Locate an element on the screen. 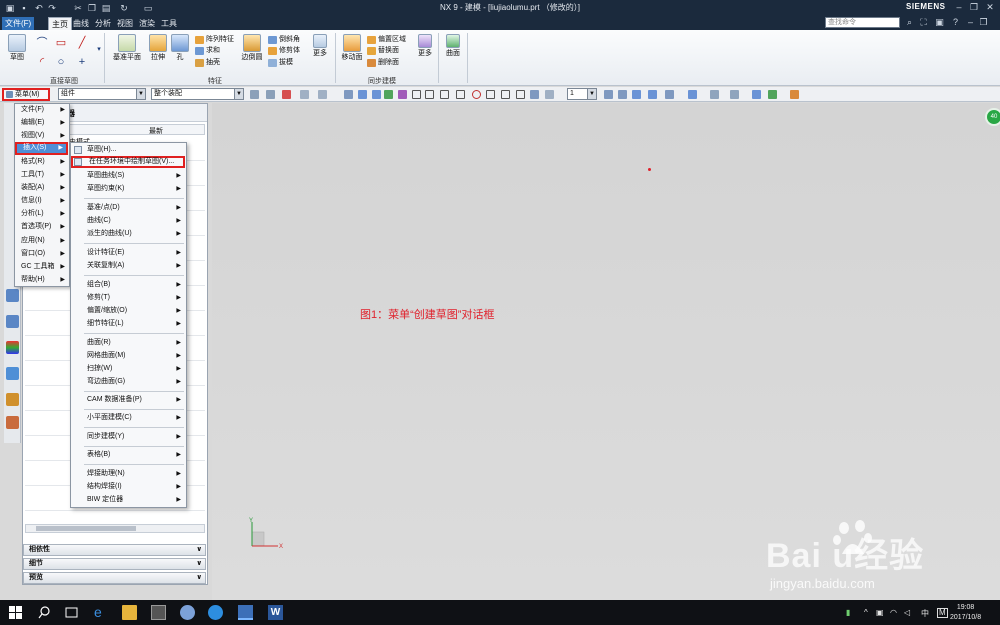 The image size is (1000, 625). ime-mode-indicator: M is located at coordinates (942, 613).